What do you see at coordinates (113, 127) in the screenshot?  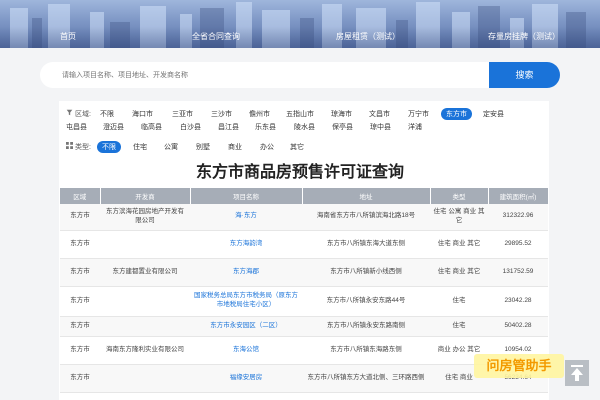 I see `region-option: 澄迈县` at bounding box center [113, 127].